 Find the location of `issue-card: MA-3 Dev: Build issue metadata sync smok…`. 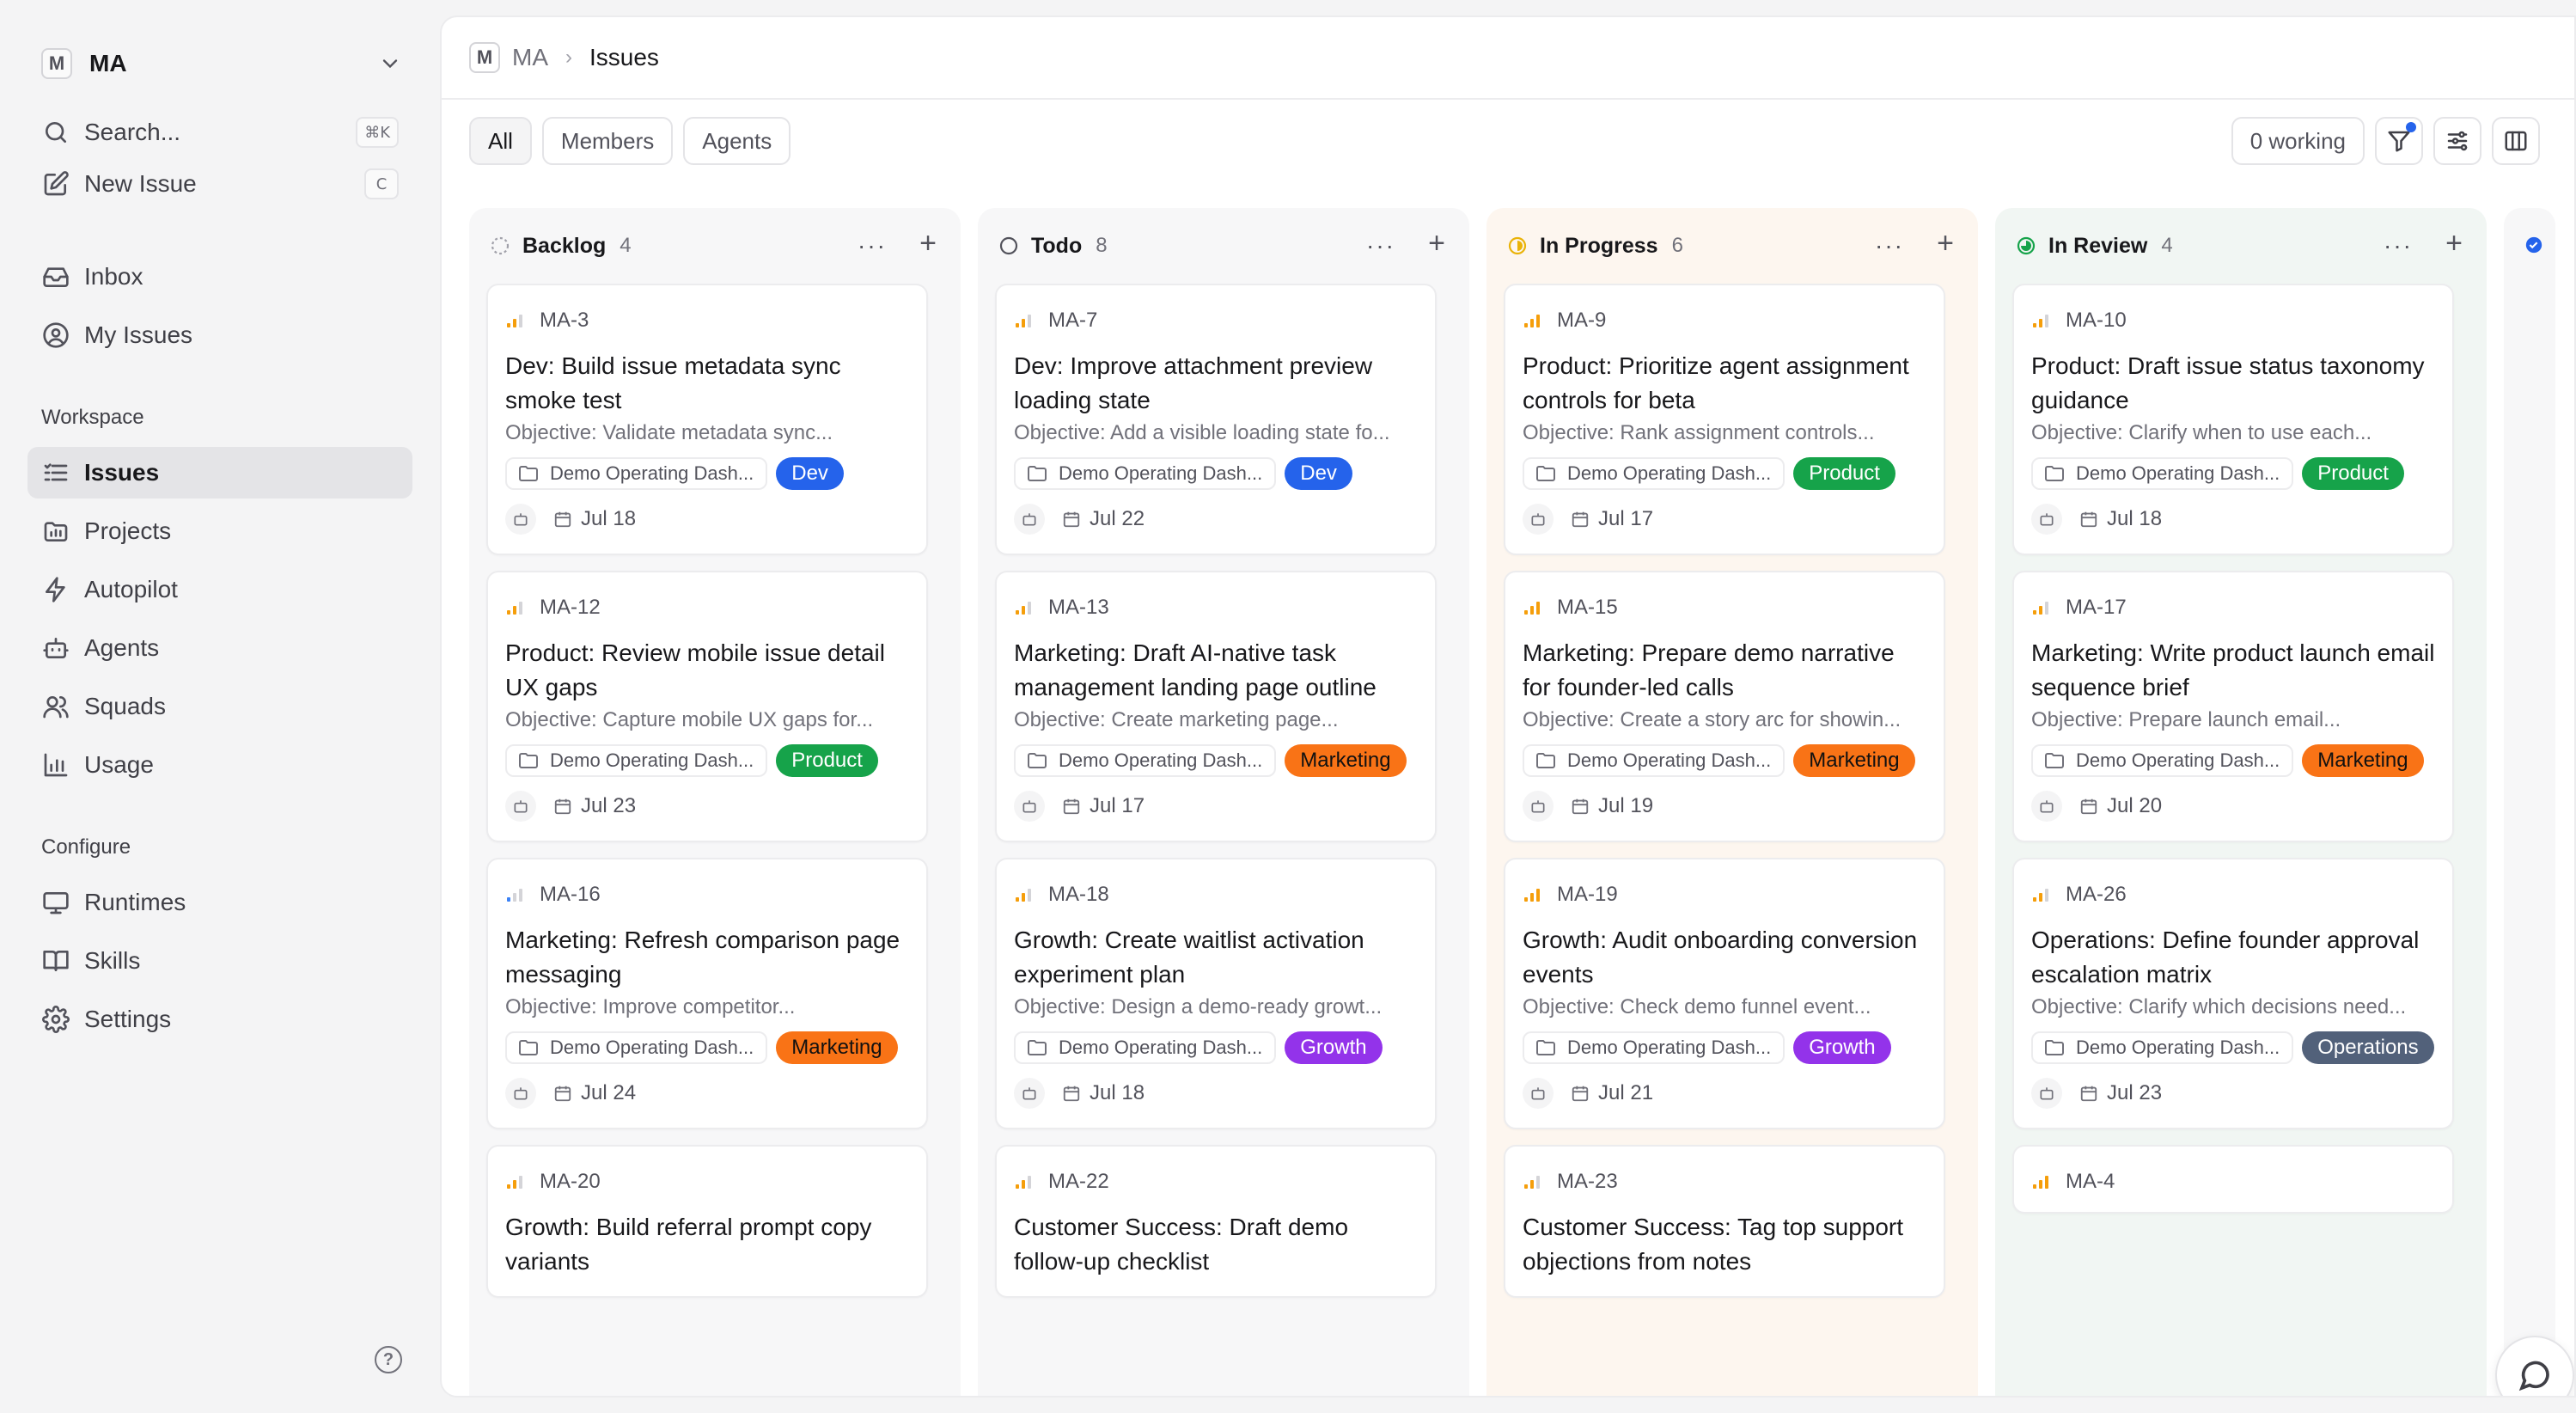

issue-card: MA-3 Dev: Build issue metadata sync smok… is located at coordinates (707, 419).